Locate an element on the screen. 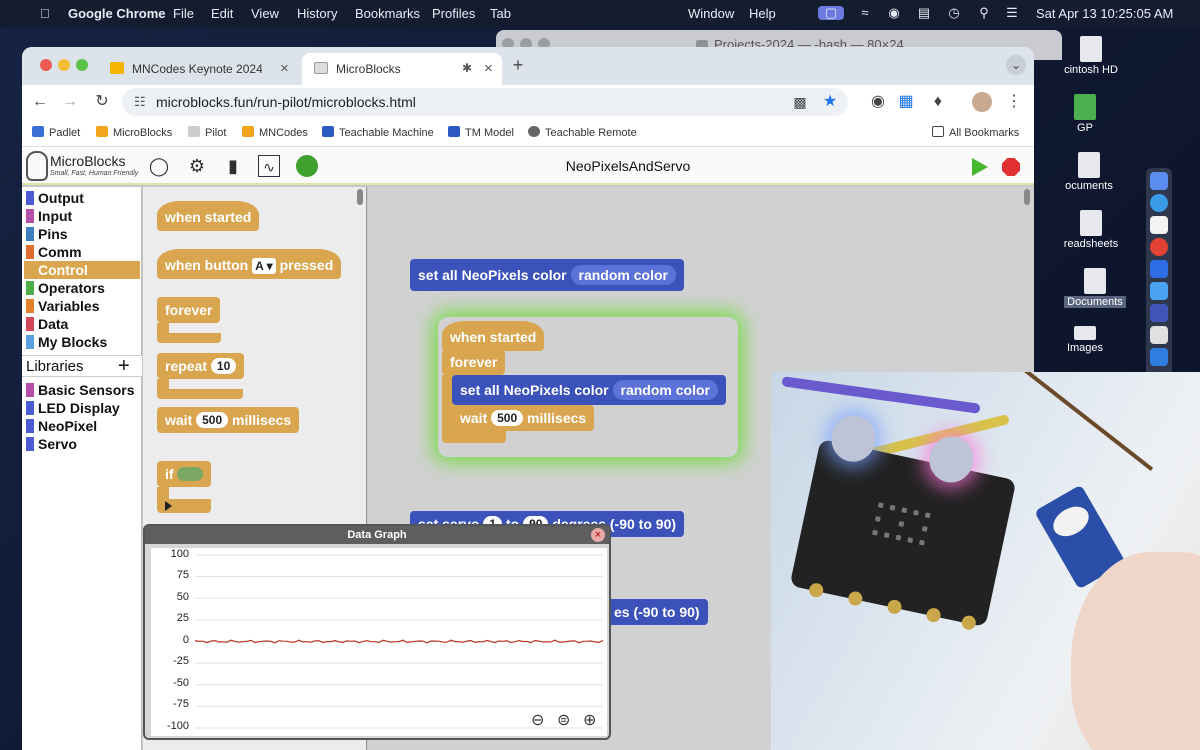 The image size is (1200, 750). bookmark-microblocks: MicroBlocks is located at coordinates (134, 132).